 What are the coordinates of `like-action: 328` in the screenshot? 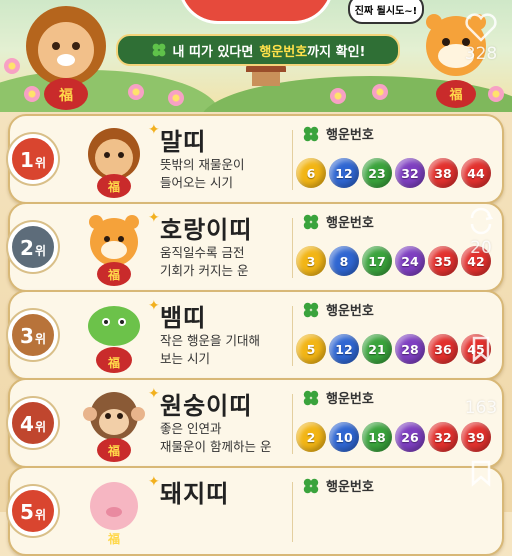 It's located at (481, 38).